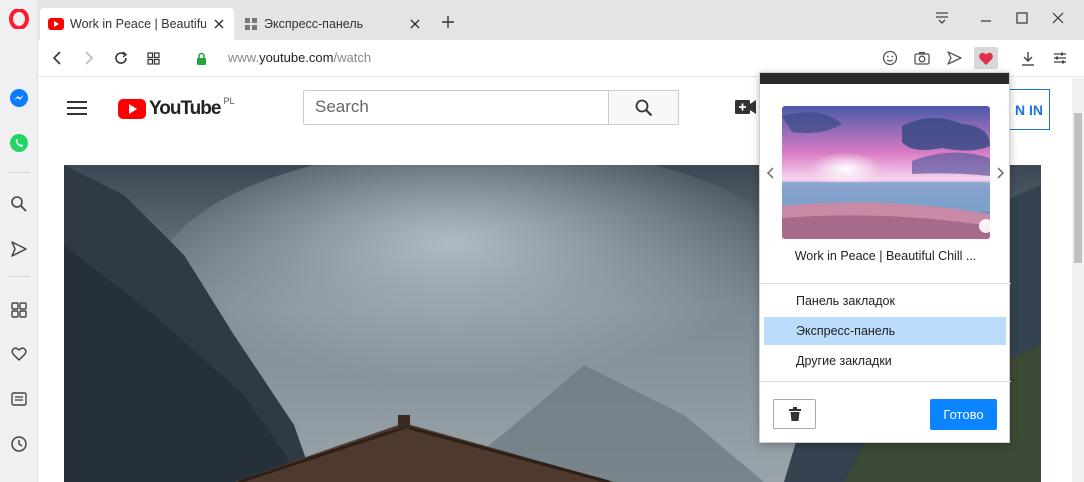 The image size is (1084, 482). I want to click on sunset-beach-image, so click(886, 172).